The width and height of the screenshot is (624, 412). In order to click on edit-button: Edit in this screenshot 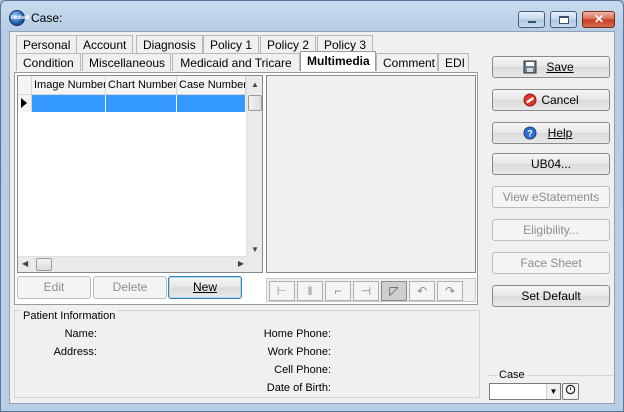, I will do `click(54, 287)`.